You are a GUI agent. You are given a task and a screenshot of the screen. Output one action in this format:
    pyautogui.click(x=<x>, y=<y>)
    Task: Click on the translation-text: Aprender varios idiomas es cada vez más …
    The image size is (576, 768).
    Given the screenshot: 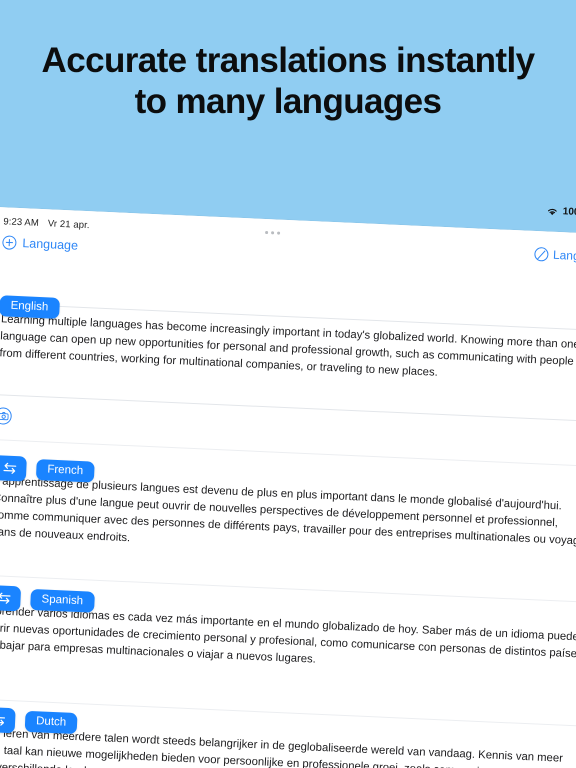 What is the action you would take?
    pyautogui.click(x=288, y=642)
    